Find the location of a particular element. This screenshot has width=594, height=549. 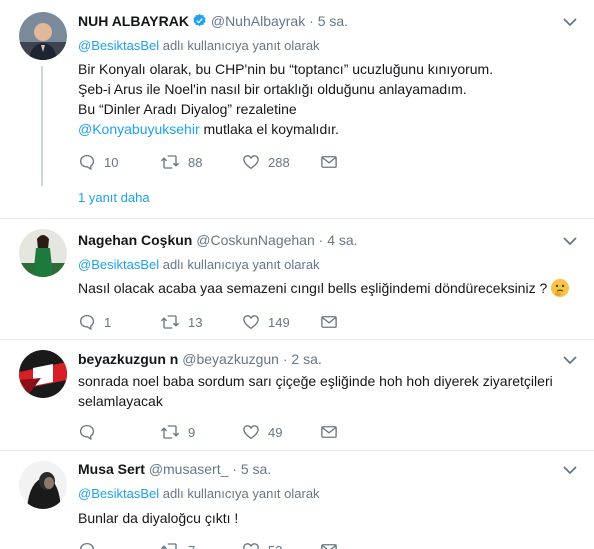

retweet-count: 7 is located at coordinates (191, 546).